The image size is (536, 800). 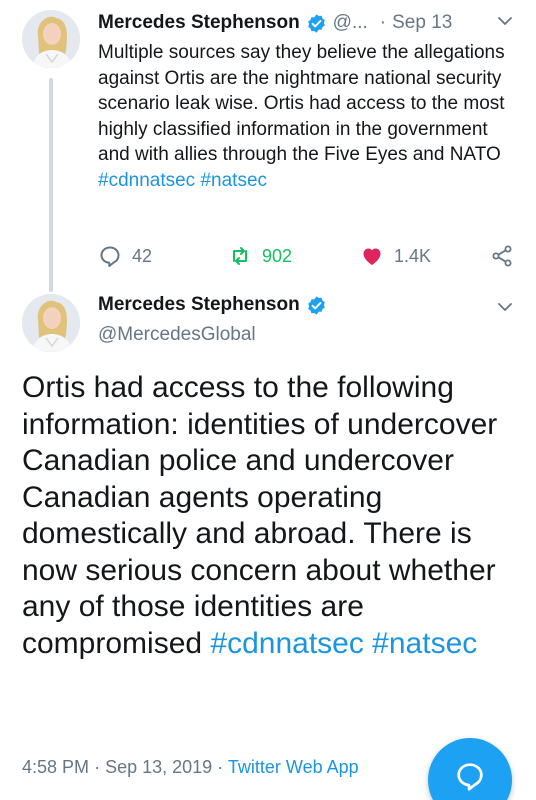 What do you see at coordinates (303, 23) in the screenshot?
I see `tweet-header: Mercedes Stephenson @... · Sep 13` at bounding box center [303, 23].